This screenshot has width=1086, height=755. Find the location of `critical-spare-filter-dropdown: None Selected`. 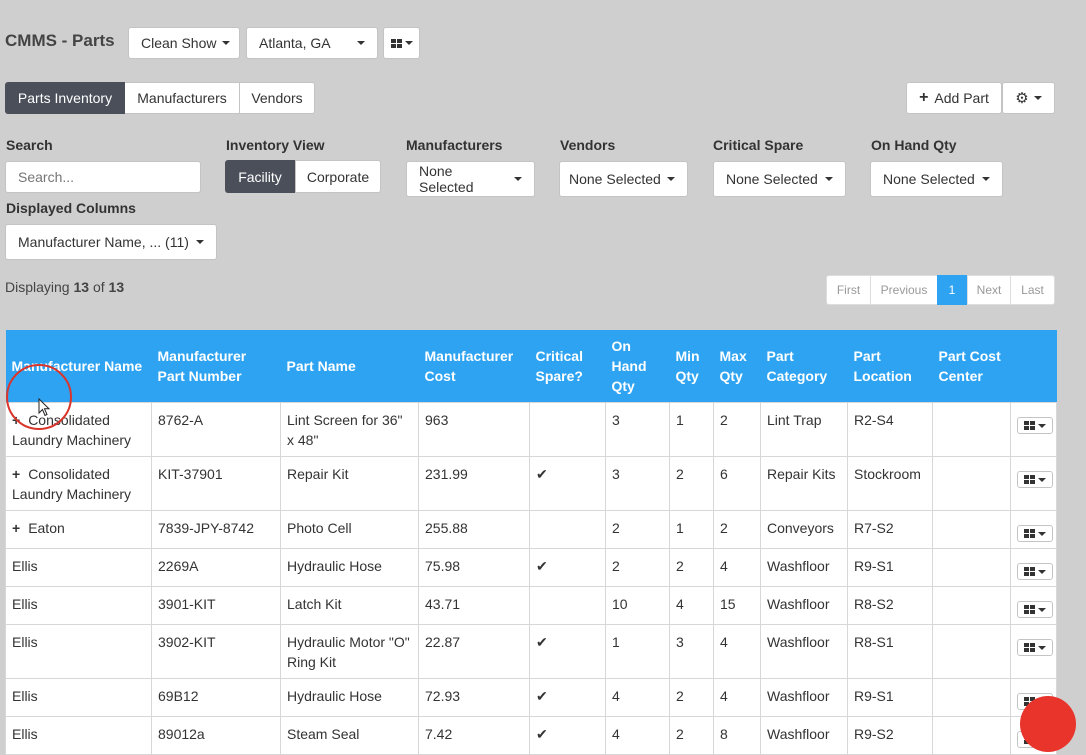

critical-spare-filter-dropdown: None Selected is located at coordinates (779, 179).